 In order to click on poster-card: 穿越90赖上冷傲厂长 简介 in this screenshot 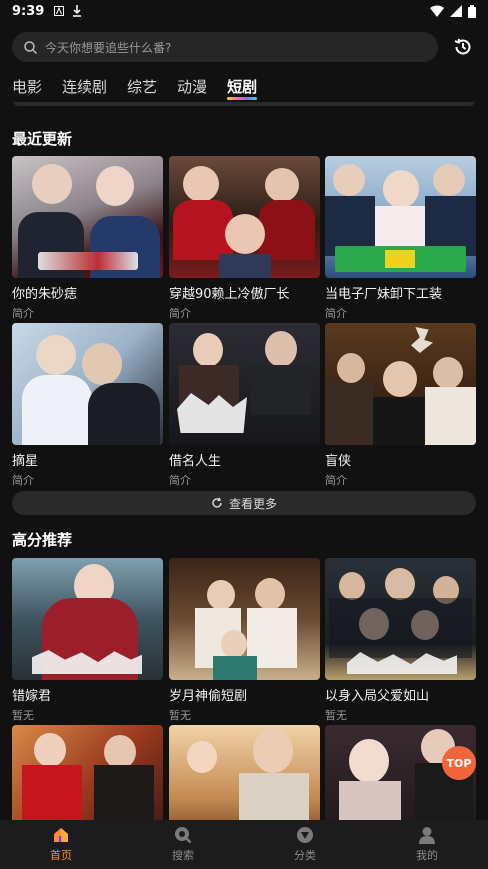, I will do `click(244, 238)`.